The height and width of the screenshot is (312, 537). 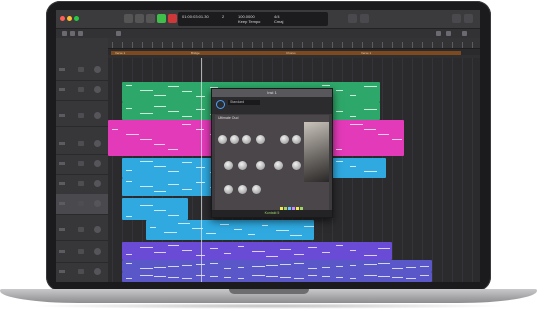 What do you see at coordinates (62, 18) in the screenshot?
I see `close-window-icon` at bounding box center [62, 18].